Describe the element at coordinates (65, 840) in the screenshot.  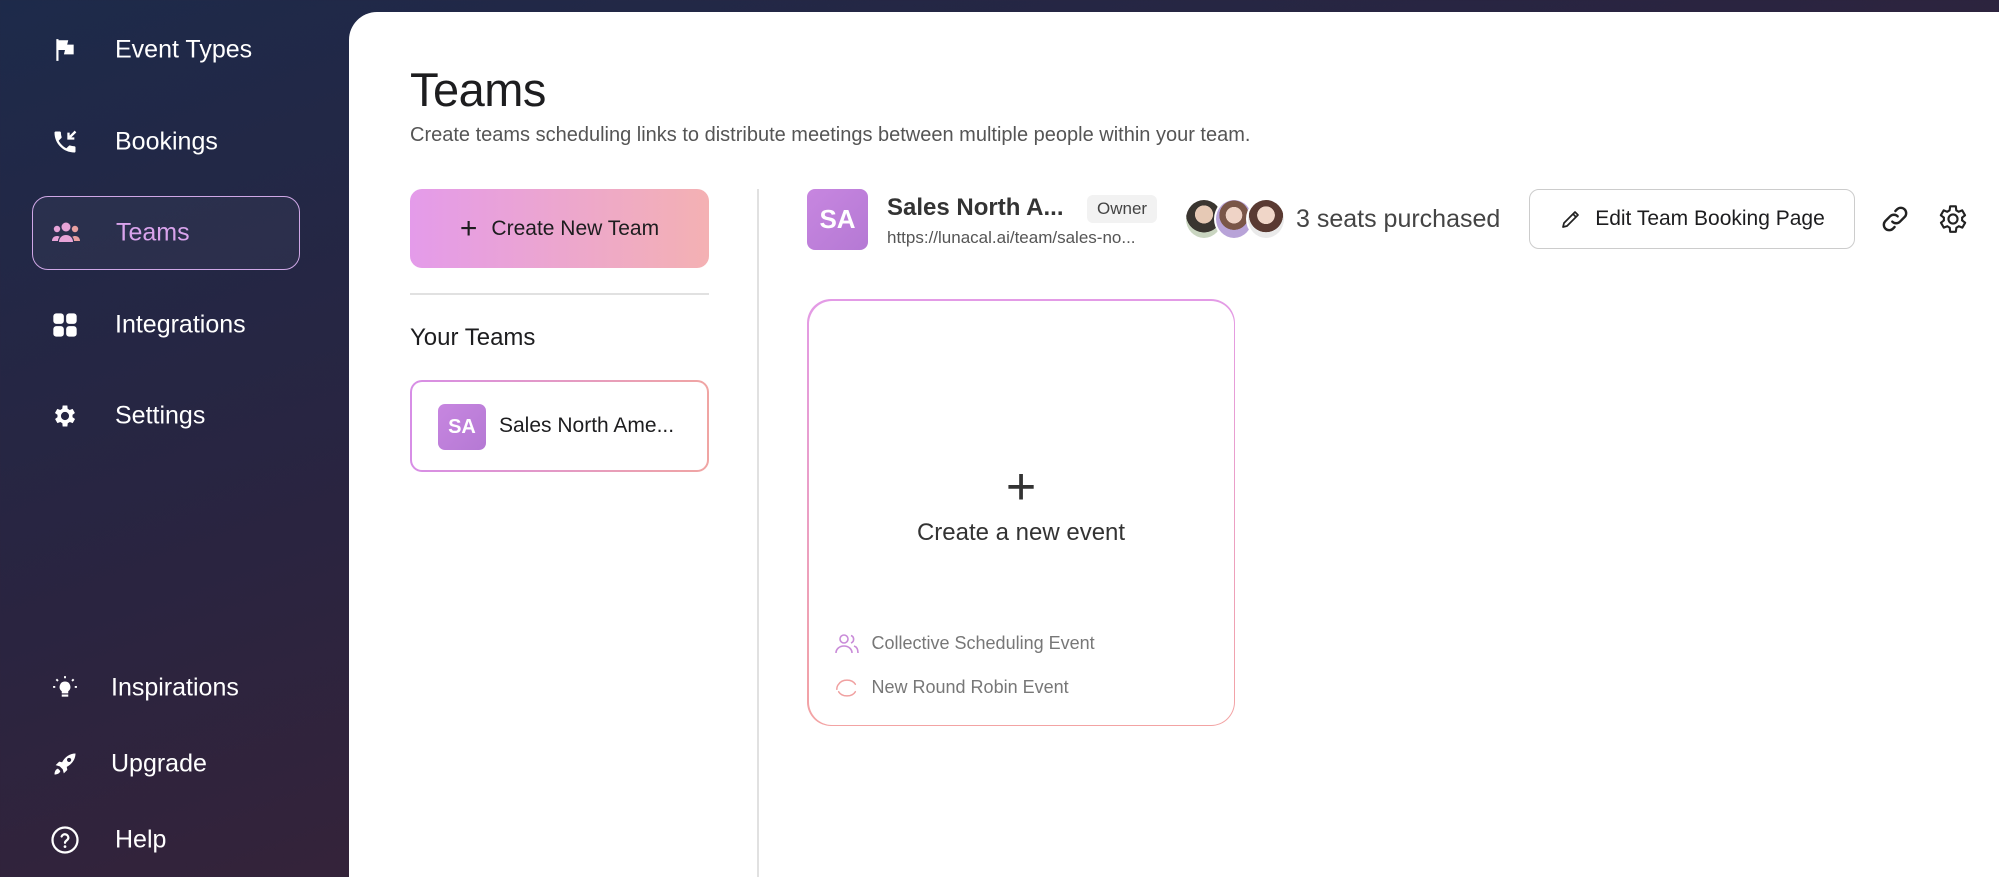
I see `help-circle-icon` at that location.